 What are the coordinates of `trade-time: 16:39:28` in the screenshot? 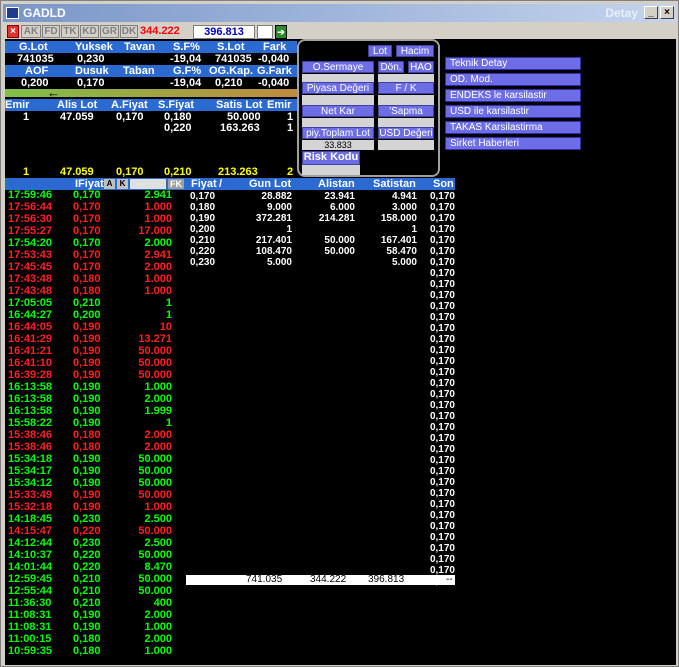 It's located at (30, 375).